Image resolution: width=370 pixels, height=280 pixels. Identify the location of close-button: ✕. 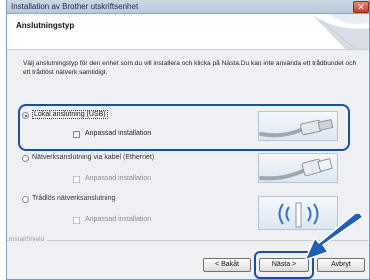
(361, 7).